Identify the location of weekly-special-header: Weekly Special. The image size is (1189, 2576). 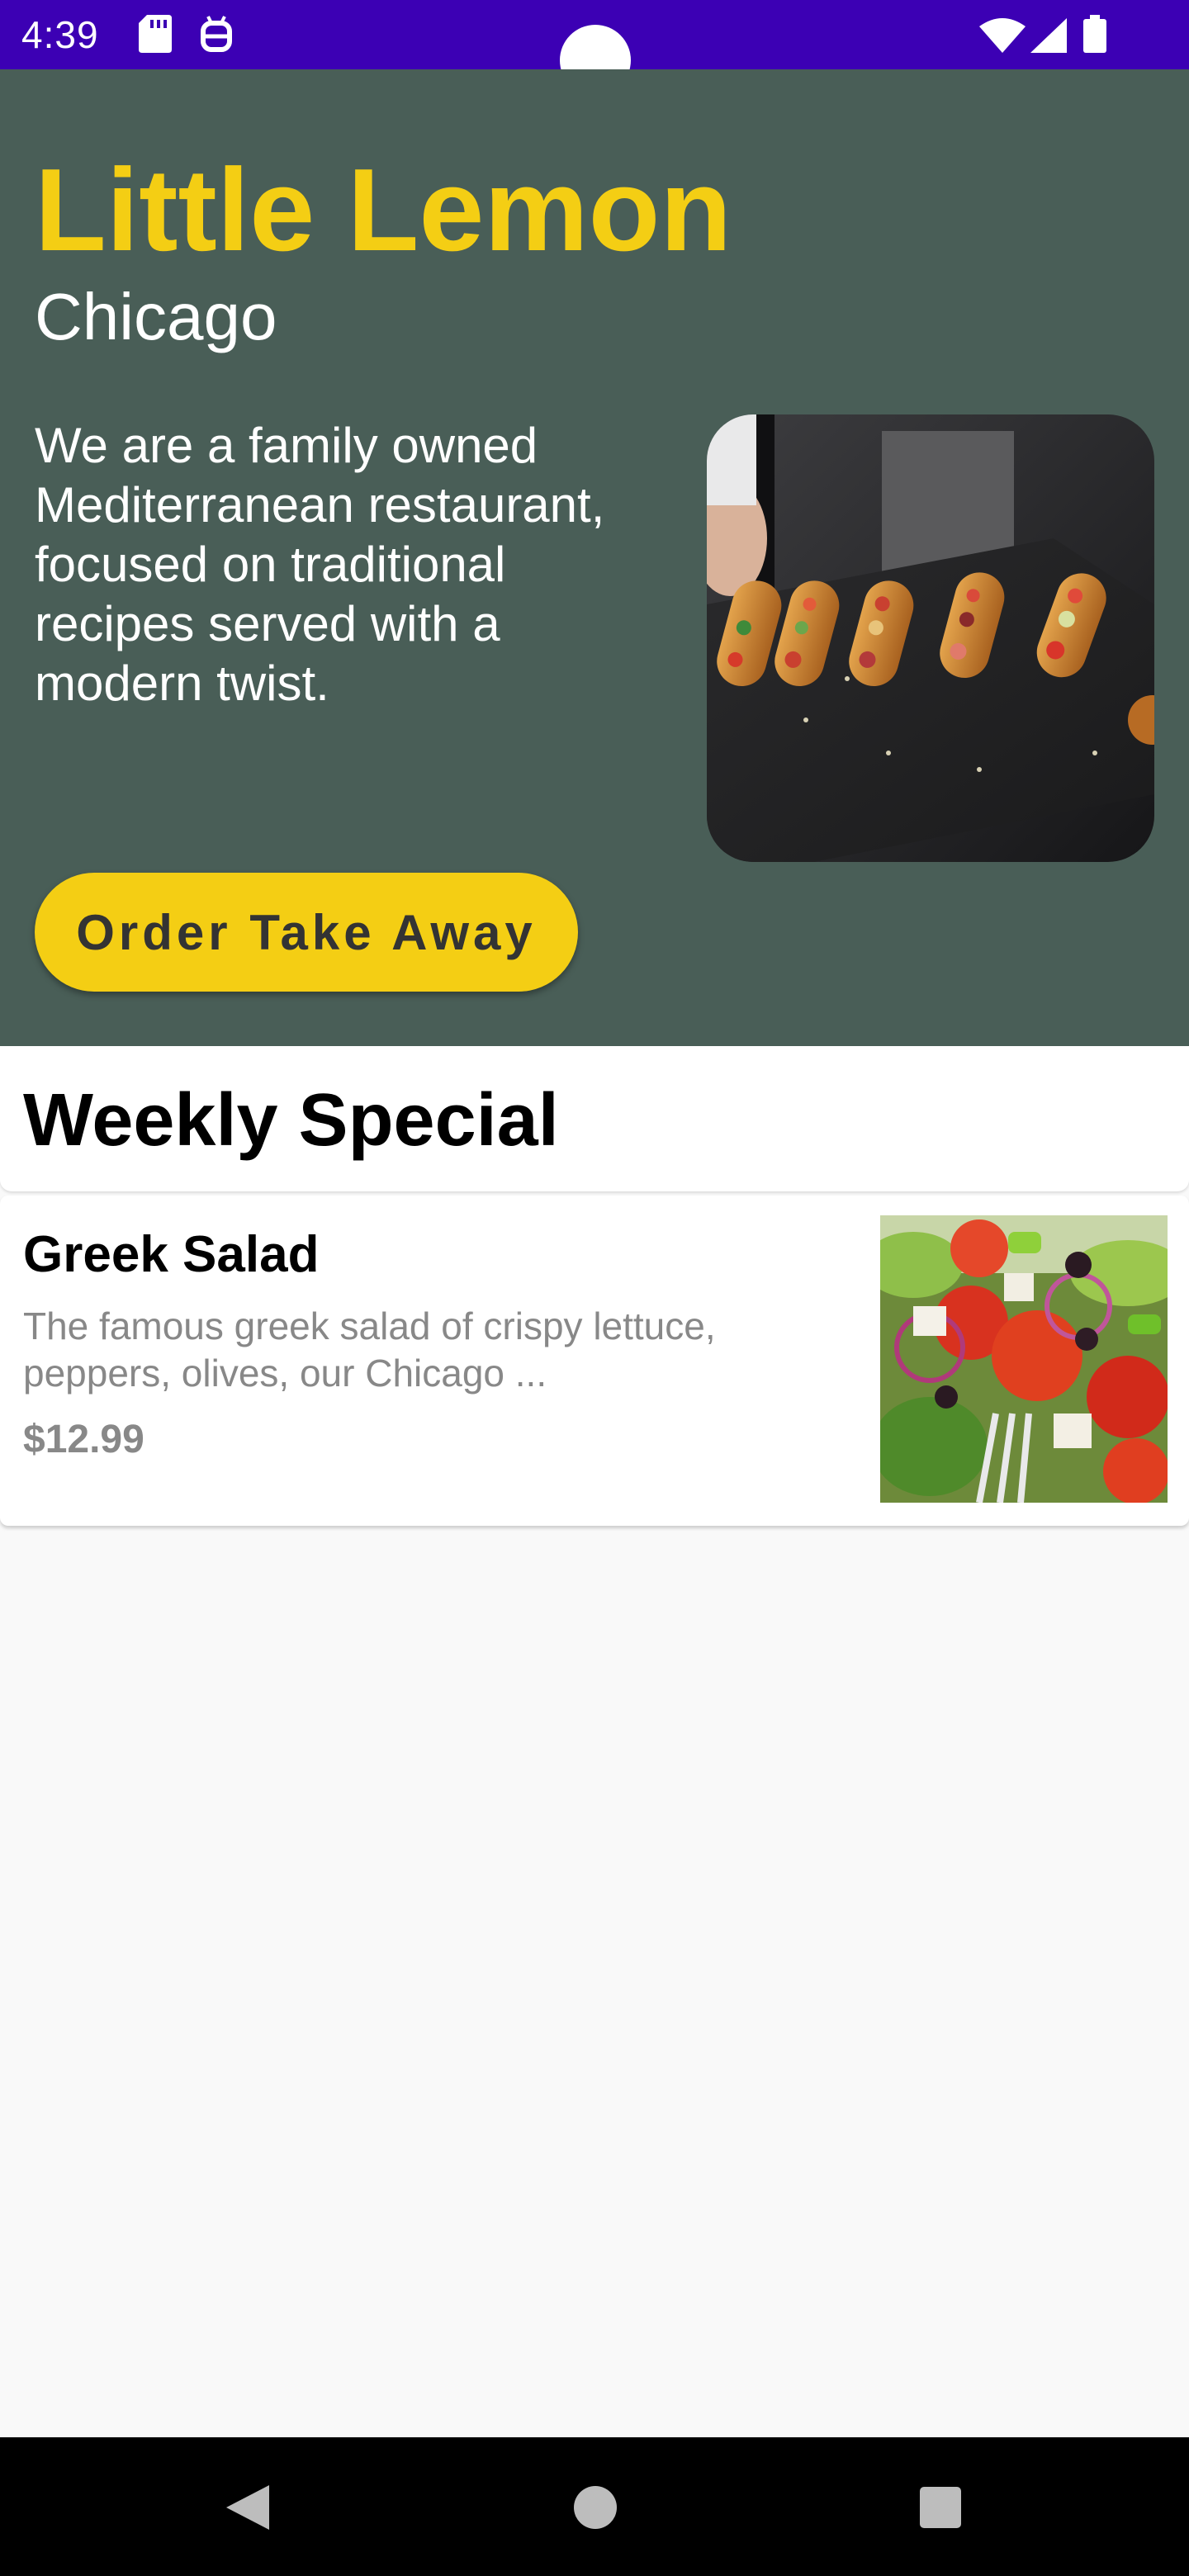
(594, 1118).